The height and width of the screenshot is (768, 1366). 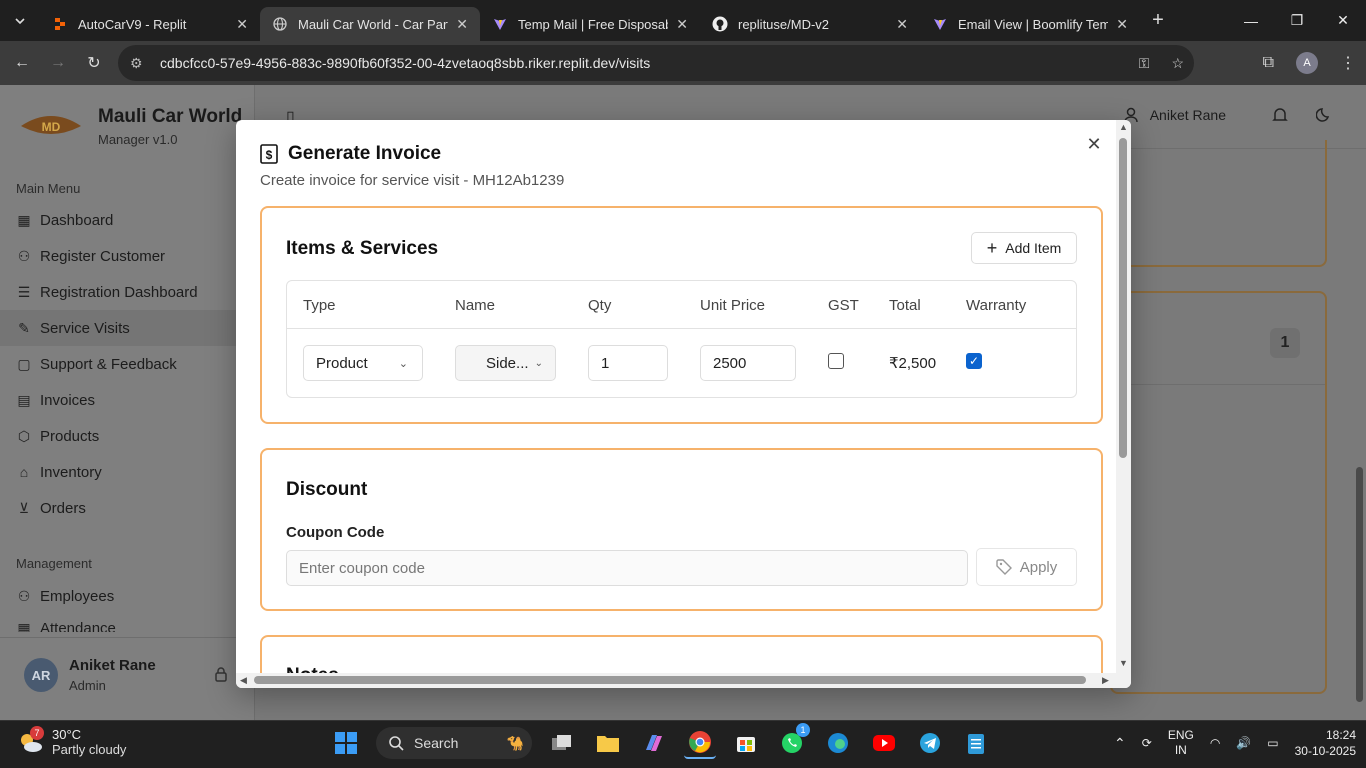 What do you see at coordinates (976, 743) in the screenshot?
I see `notepad-icon` at bounding box center [976, 743].